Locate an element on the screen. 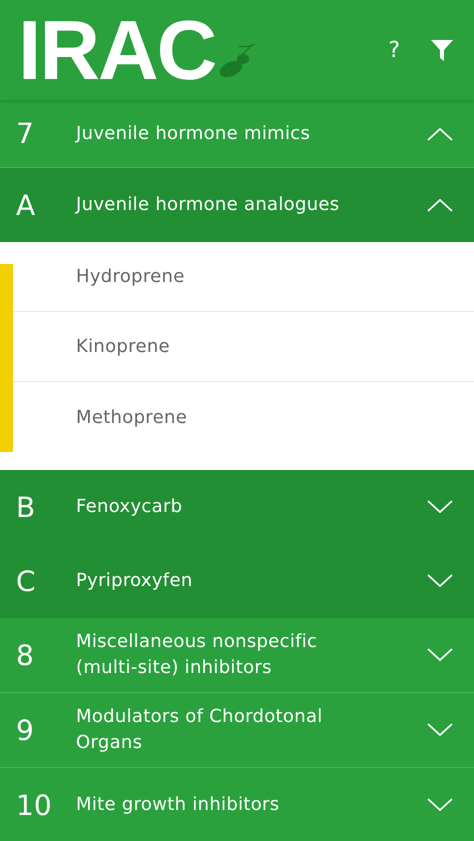 The image size is (474, 841). subgroup-code: C is located at coordinates (26, 581).